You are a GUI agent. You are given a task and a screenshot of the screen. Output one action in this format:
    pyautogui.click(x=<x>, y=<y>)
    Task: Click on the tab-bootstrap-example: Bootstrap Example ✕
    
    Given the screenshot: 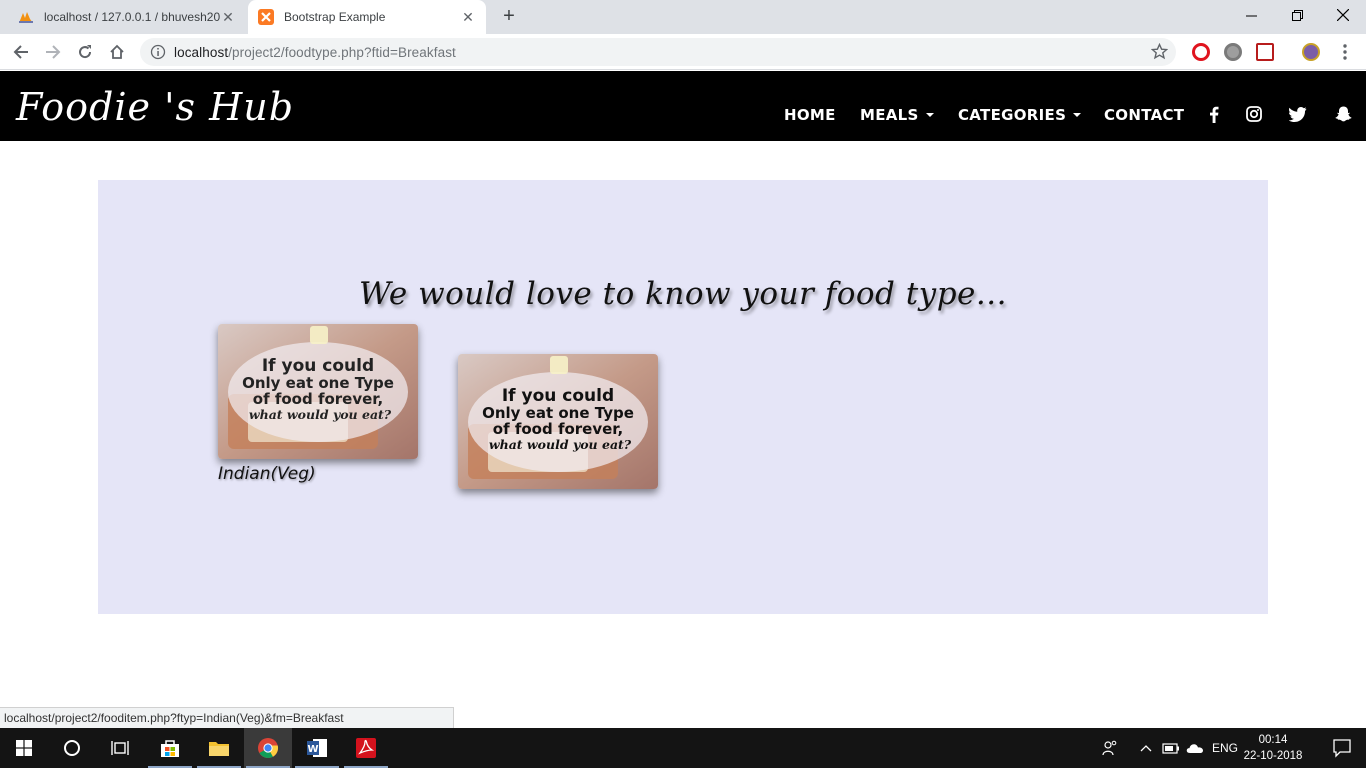 What is the action you would take?
    pyautogui.click(x=367, y=17)
    